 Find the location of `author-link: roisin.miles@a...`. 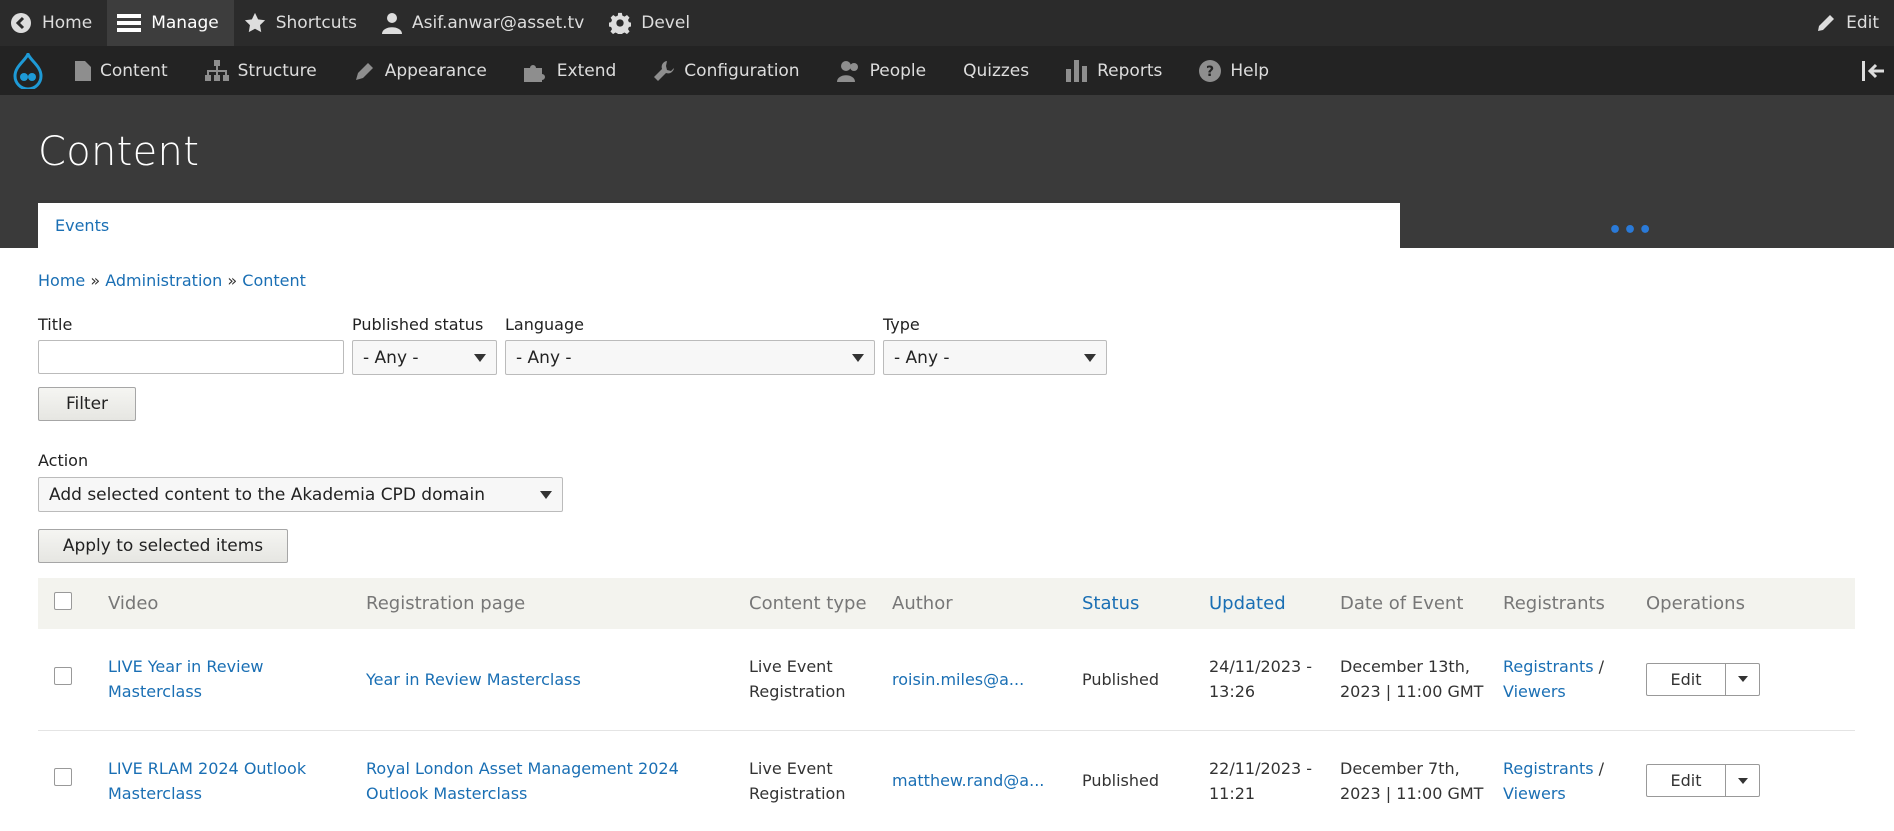

author-link: roisin.miles@a... is located at coordinates (958, 679).